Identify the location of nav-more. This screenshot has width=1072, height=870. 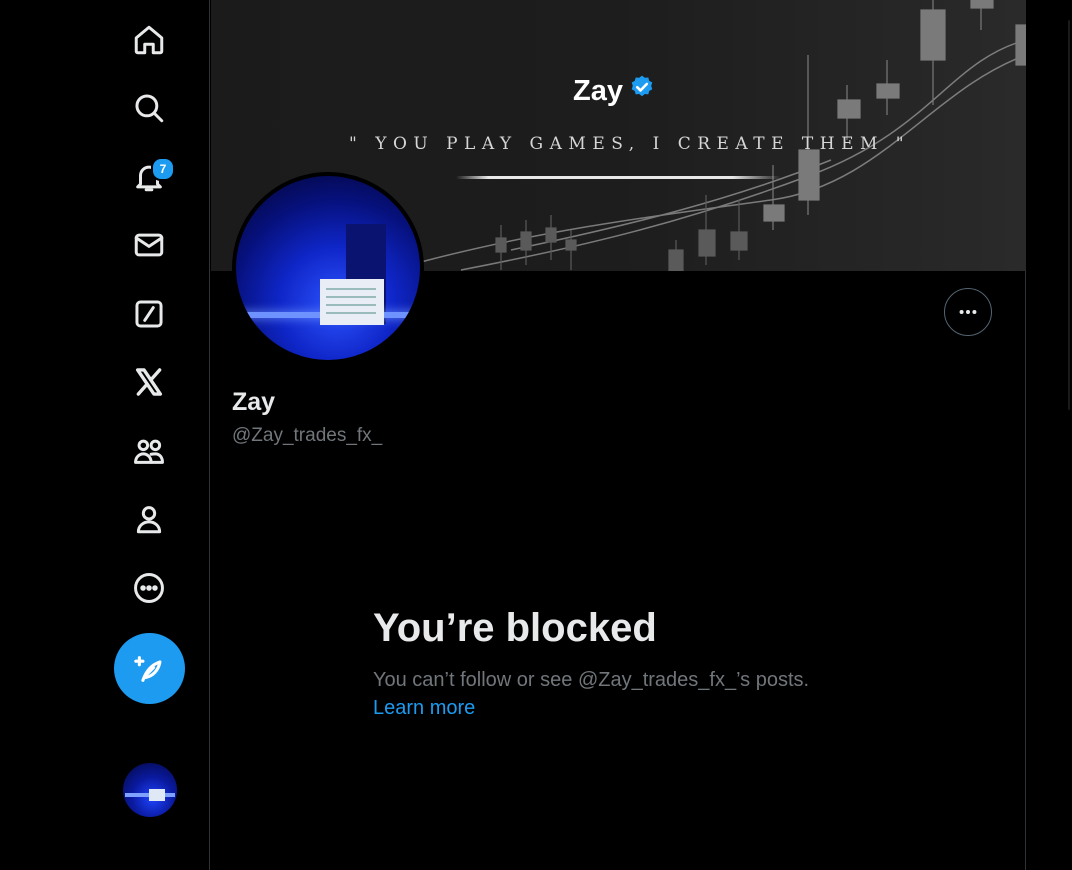
(149, 588).